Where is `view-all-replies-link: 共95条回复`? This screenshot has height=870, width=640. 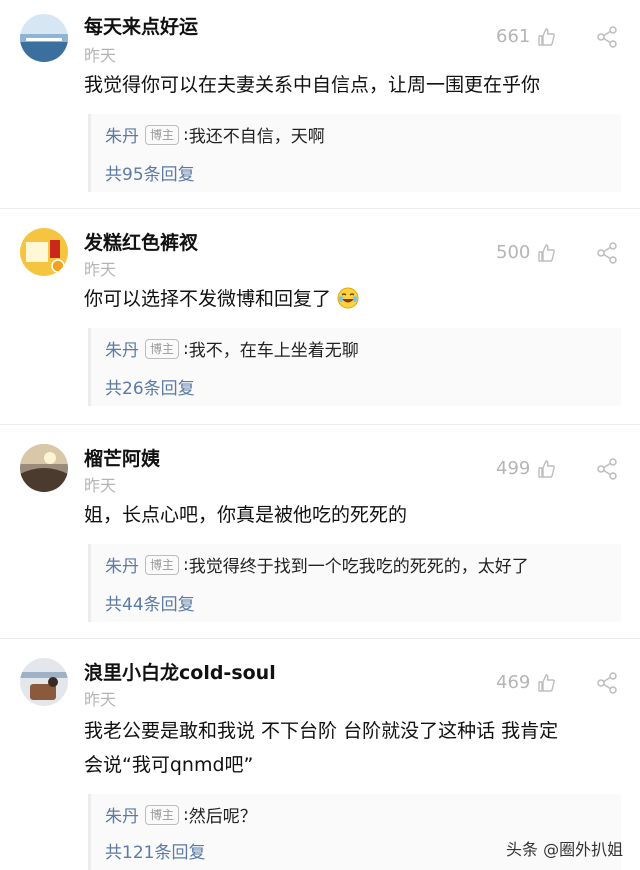
view-all-replies-link: 共95条回复 is located at coordinates (150, 172).